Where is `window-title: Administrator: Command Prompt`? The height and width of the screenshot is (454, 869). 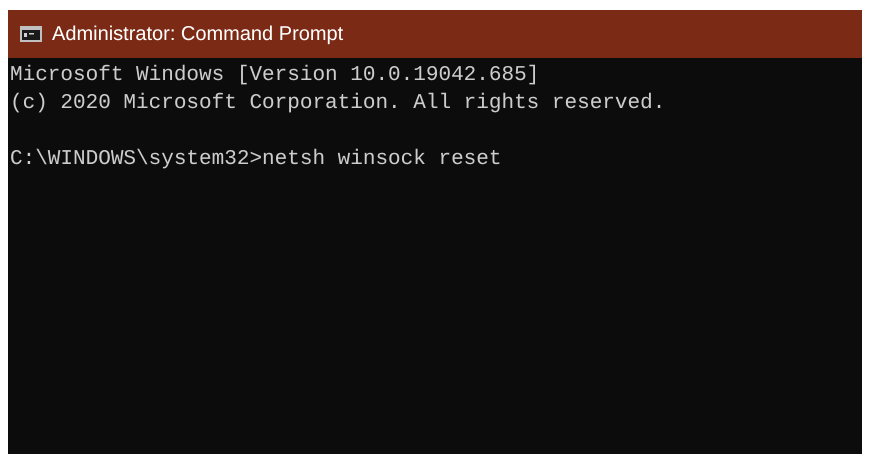
window-title: Administrator: Command Prompt is located at coordinates (198, 34).